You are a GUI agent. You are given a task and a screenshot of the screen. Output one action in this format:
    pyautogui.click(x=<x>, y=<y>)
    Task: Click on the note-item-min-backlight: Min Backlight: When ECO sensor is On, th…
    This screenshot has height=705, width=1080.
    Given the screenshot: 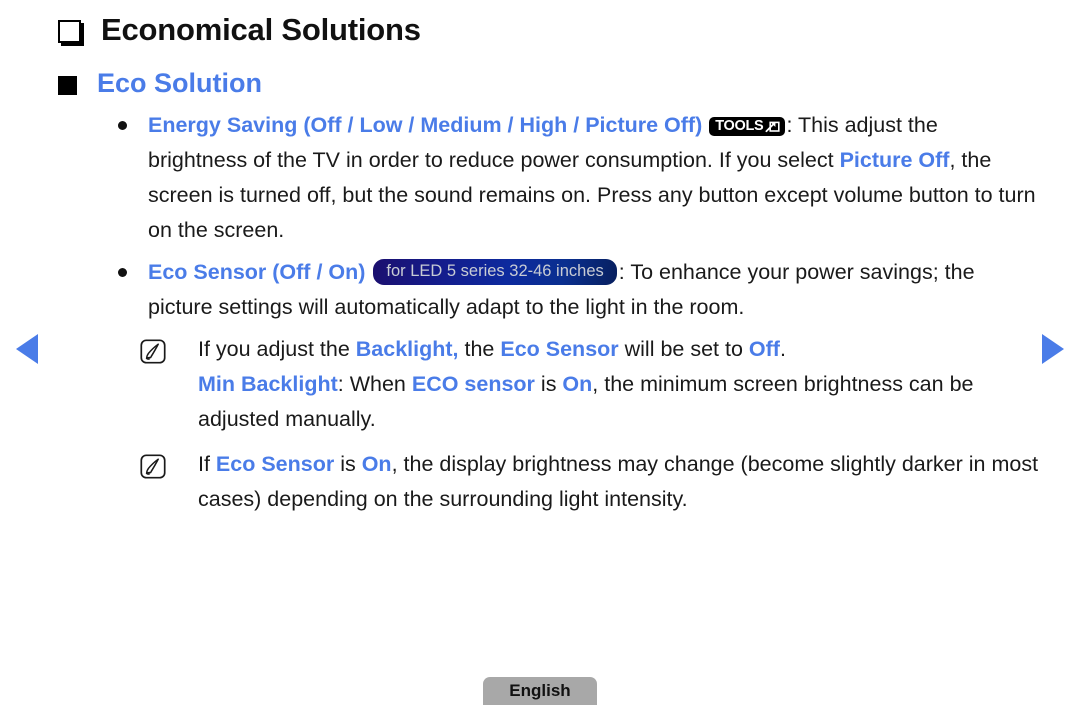 What is the action you would take?
    pyautogui.click(x=590, y=402)
    